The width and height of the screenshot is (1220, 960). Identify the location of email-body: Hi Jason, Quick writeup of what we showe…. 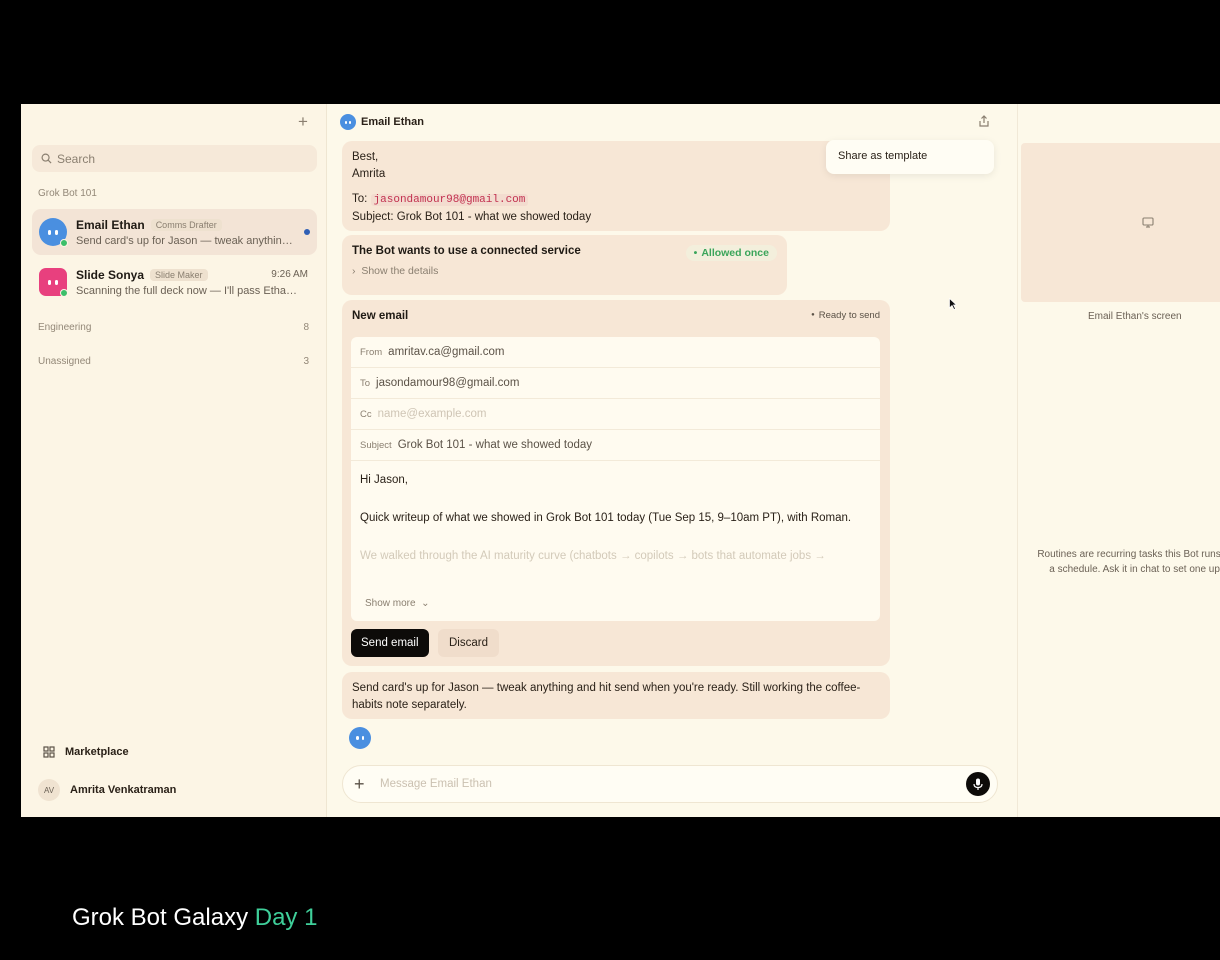
(615, 513).